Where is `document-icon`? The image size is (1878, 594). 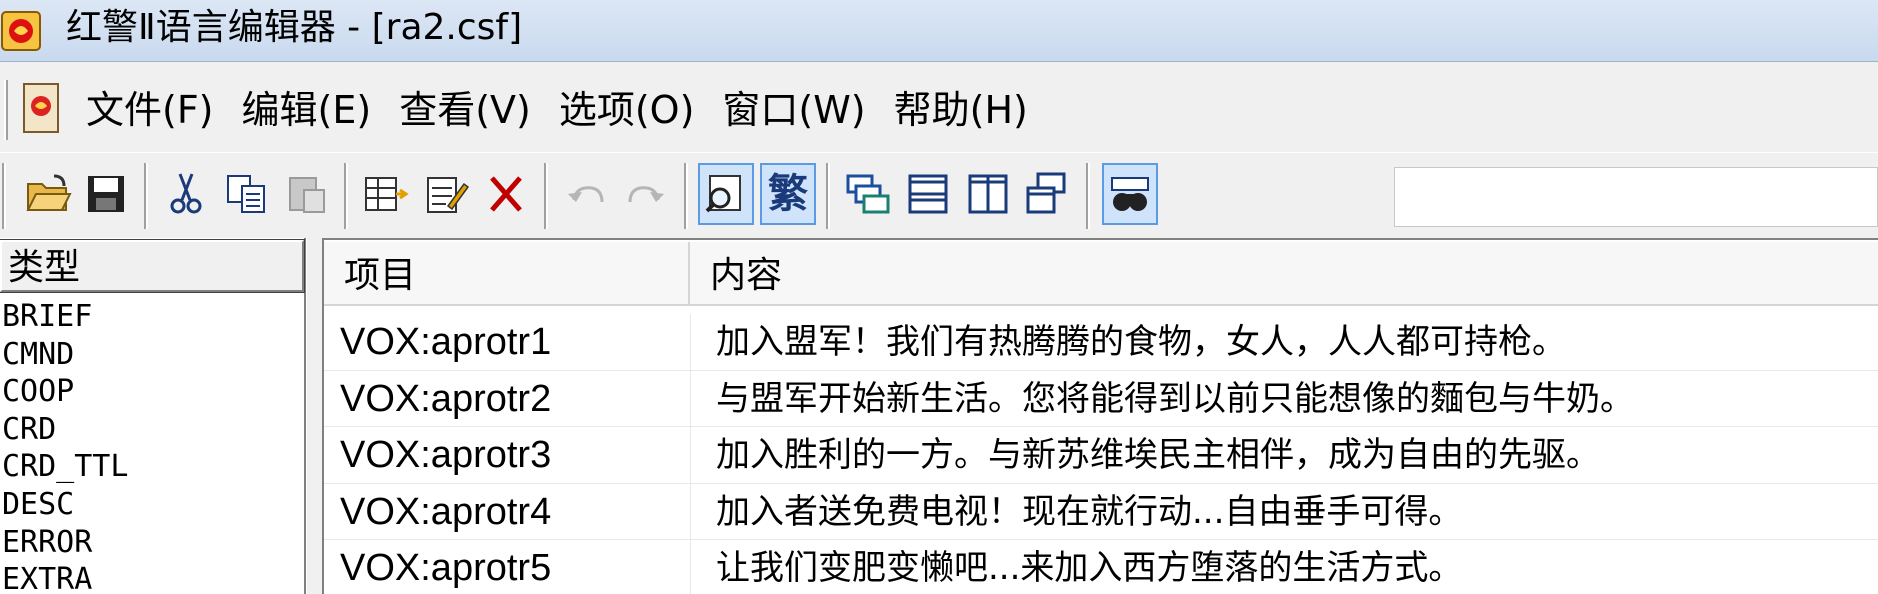 document-icon is located at coordinates (42, 109).